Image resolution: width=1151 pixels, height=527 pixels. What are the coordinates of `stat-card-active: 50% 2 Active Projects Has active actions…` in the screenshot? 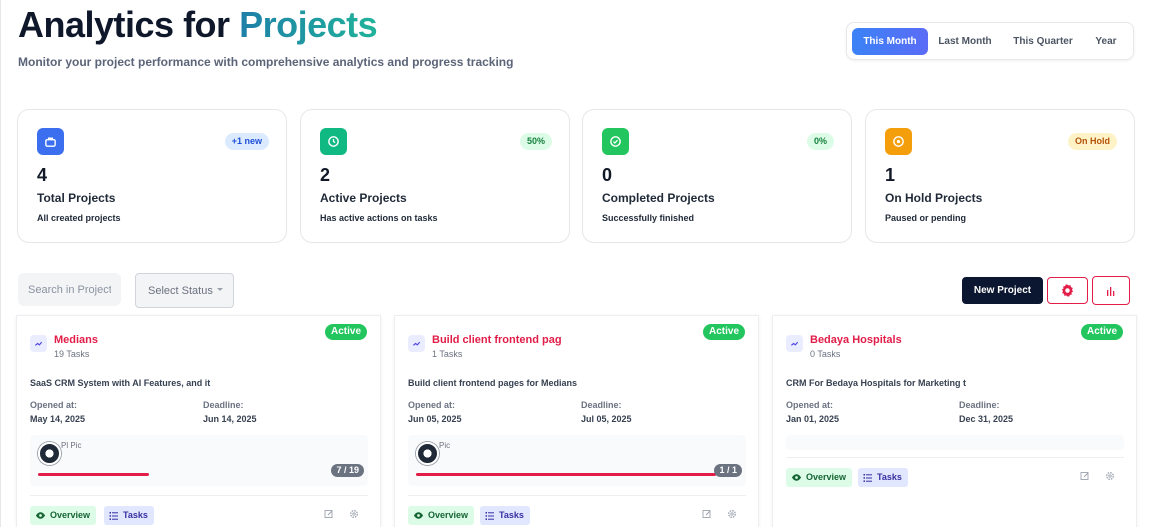 It's located at (435, 176).